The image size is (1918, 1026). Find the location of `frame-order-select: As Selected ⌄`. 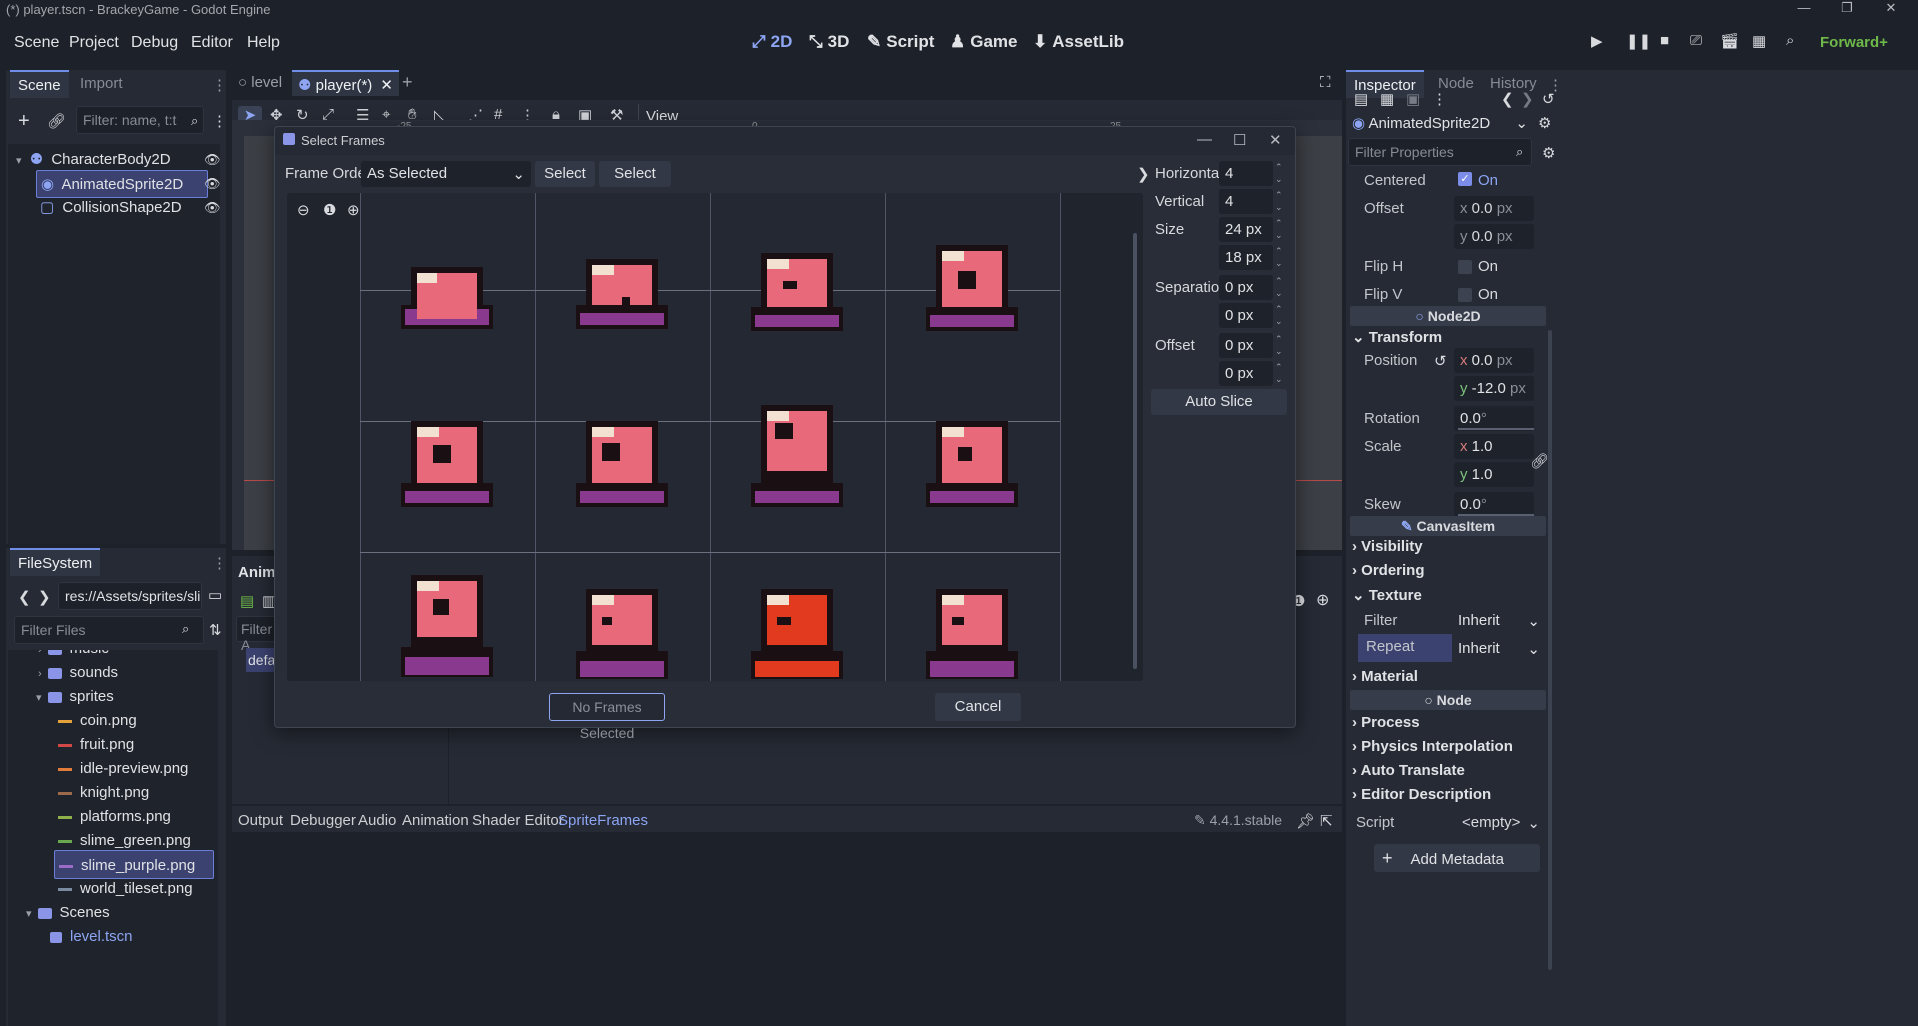

frame-order-select: As Selected ⌄ is located at coordinates (446, 174).